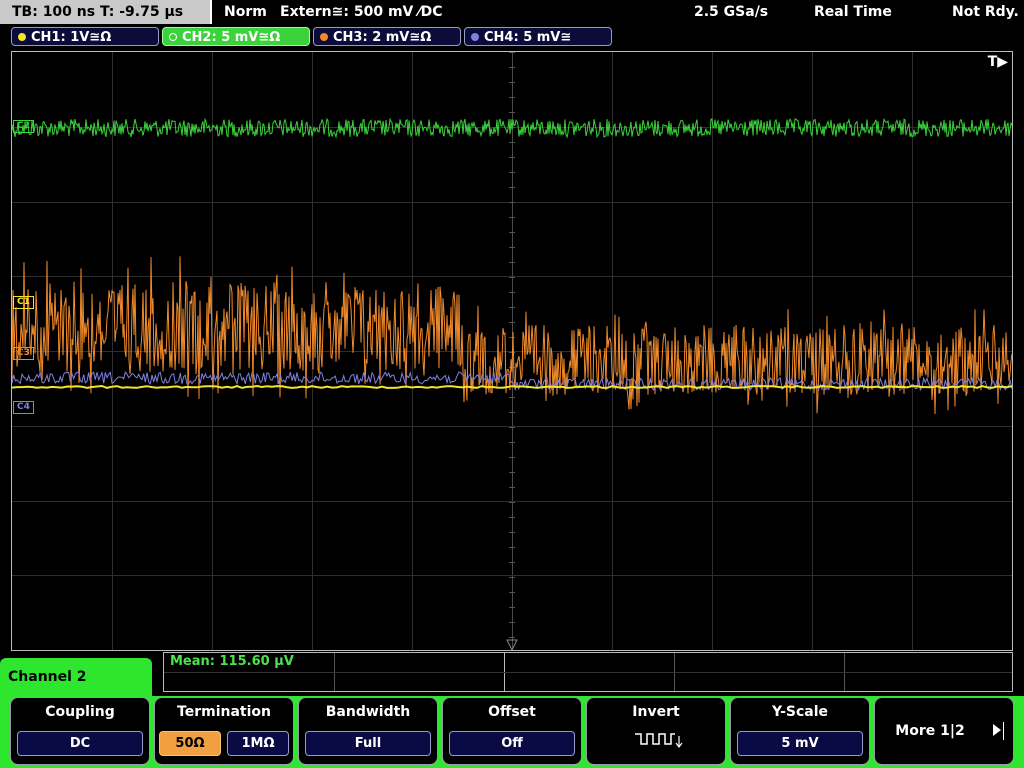  What do you see at coordinates (232, 661) in the screenshot?
I see `mean-measurement: Mean: 115.60 µV` at bounding box center [232, 661].